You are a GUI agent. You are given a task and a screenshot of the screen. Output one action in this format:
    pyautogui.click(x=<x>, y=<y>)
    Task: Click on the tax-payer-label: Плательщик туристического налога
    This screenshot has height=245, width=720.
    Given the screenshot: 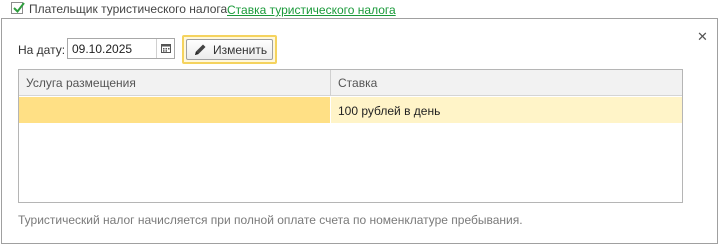 What is the action you would take?
    pyautogui.click(x=128, y=9)
    